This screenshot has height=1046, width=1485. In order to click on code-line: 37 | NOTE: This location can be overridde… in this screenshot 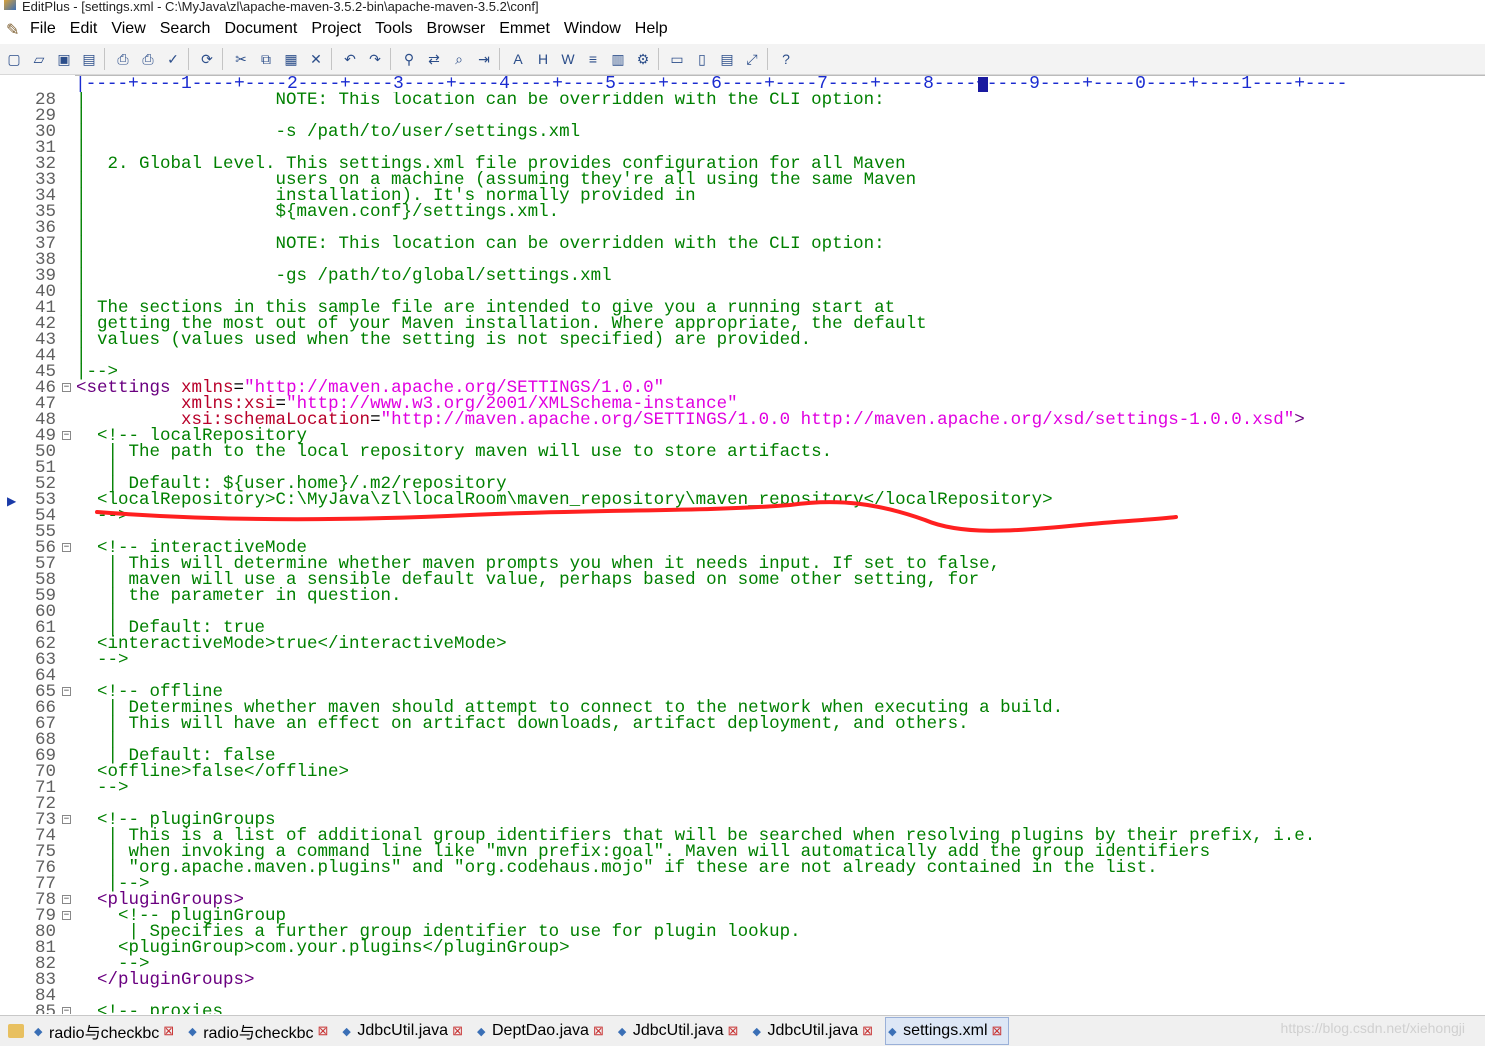, I will do `click(742, 244)`.